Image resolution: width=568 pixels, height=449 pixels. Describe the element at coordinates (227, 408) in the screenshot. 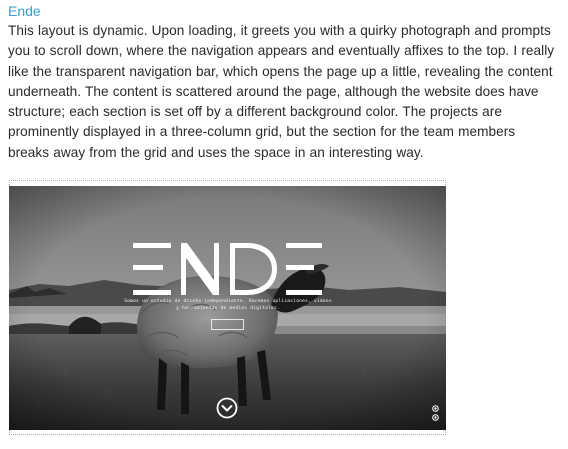

I see `chevron-down-circle-icon` at that location.